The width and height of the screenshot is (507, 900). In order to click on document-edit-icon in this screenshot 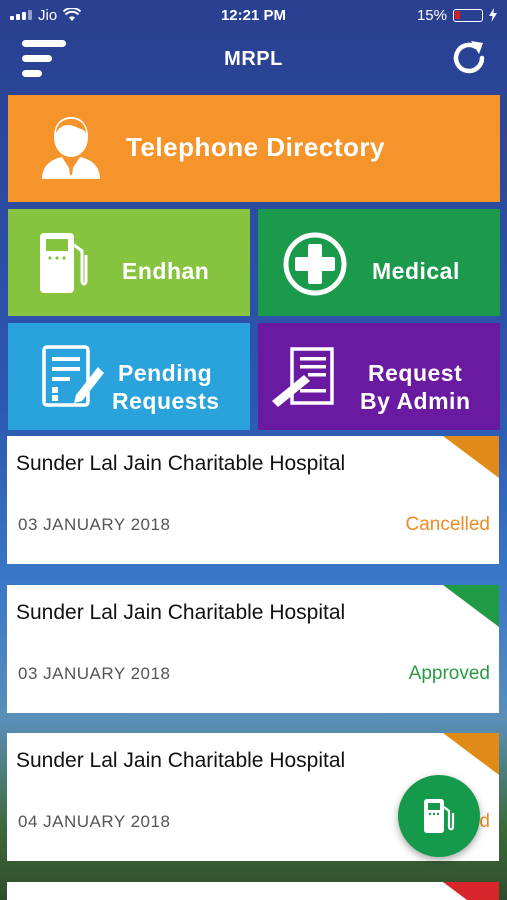, I will do `click(73, 376)`.